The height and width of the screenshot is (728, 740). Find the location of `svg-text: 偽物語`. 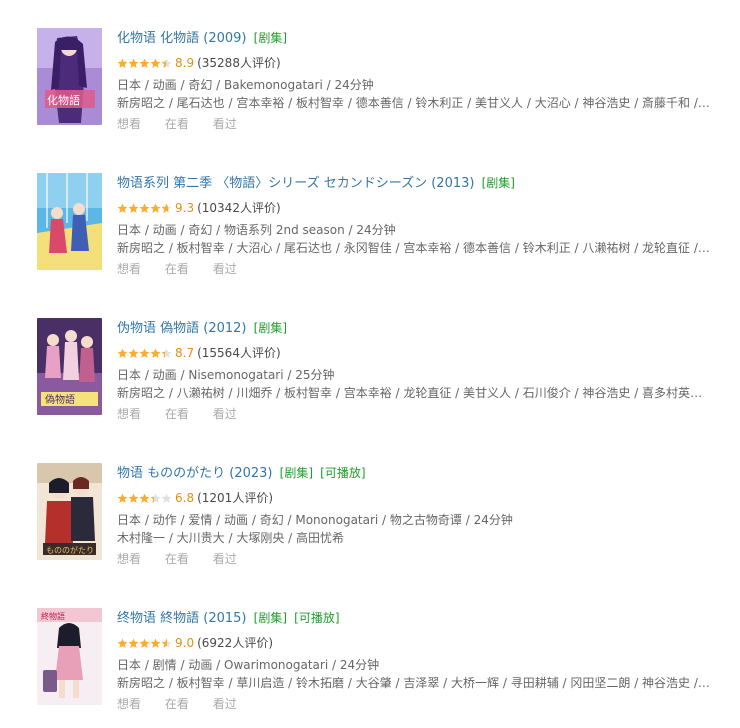

svg-text: 偽物語 is located at coordinates (60, 399).